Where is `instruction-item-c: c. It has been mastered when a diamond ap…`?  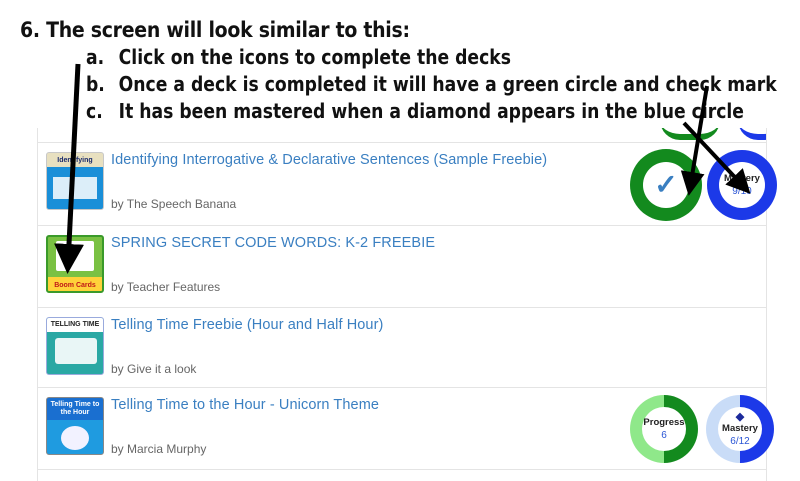 instruction-item-c: c. It has been mastered when a diamond ap… is located at coordinates (415, 111).